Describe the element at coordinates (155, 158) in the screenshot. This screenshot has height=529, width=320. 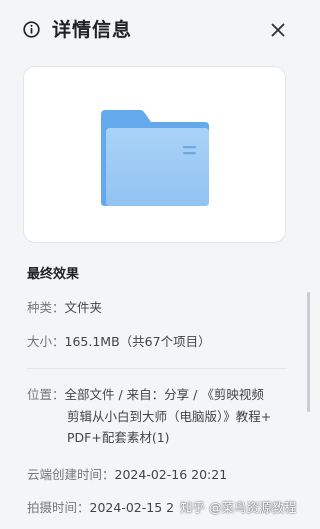
I see `folder-icon` at that location.